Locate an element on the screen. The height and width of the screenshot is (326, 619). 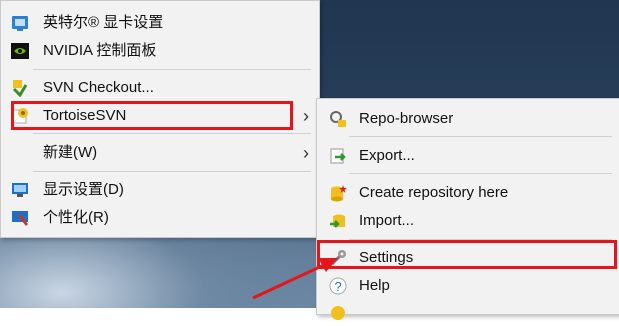
submenu-item-settings: Settings is located at coordinates (468, 258).